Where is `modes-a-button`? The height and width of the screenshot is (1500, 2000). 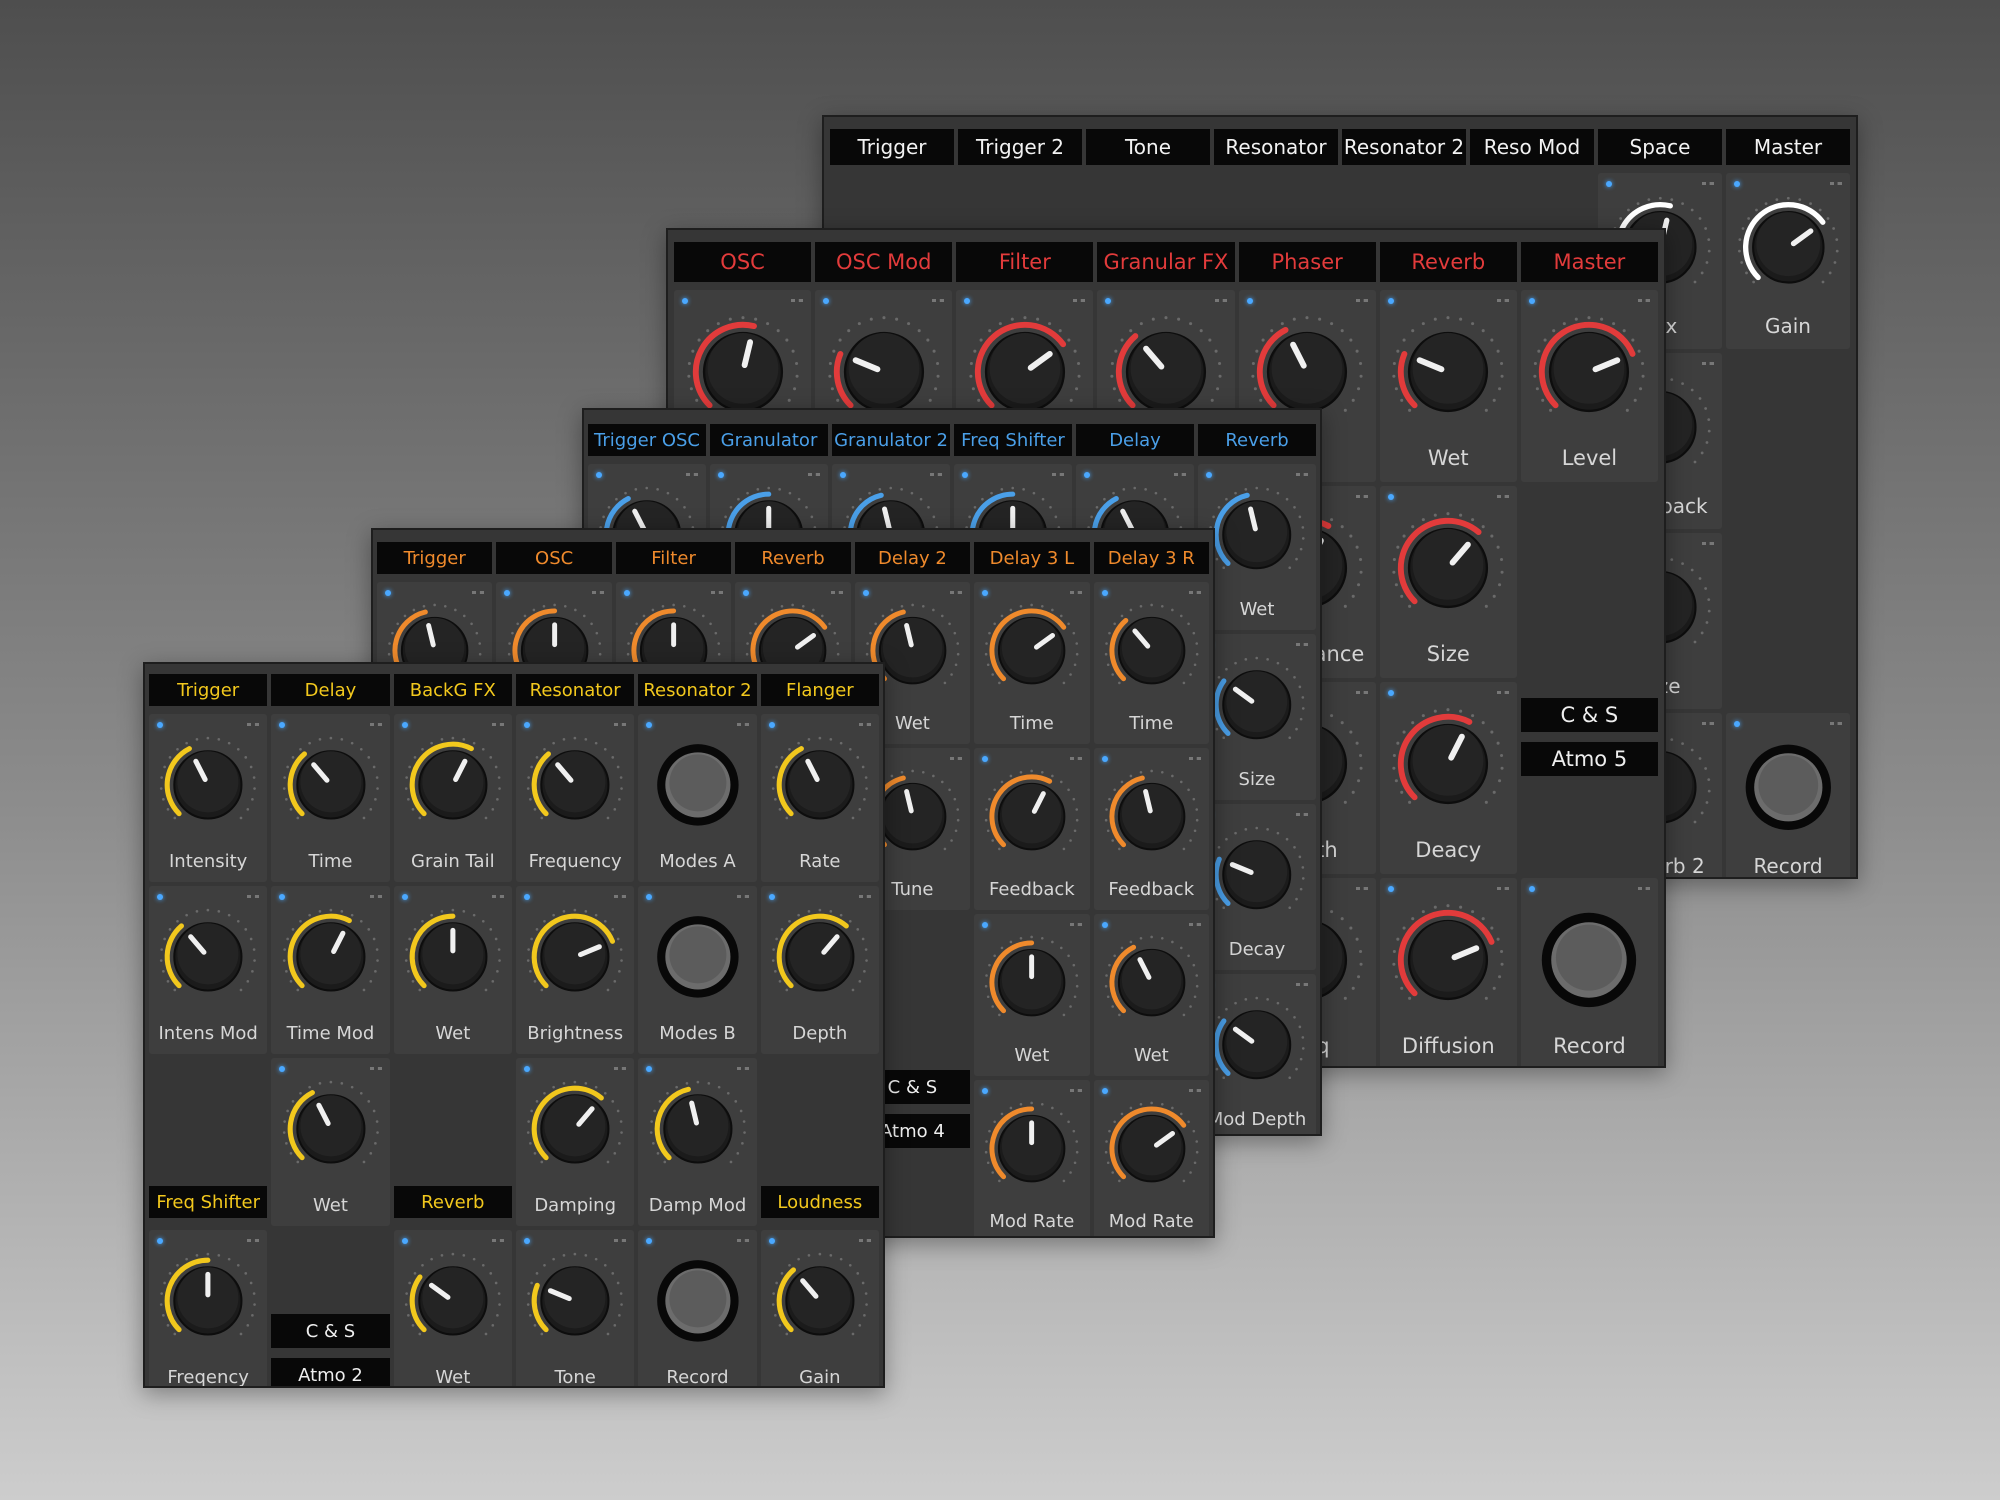 modes-a-button is located at coordinates (698, 785).